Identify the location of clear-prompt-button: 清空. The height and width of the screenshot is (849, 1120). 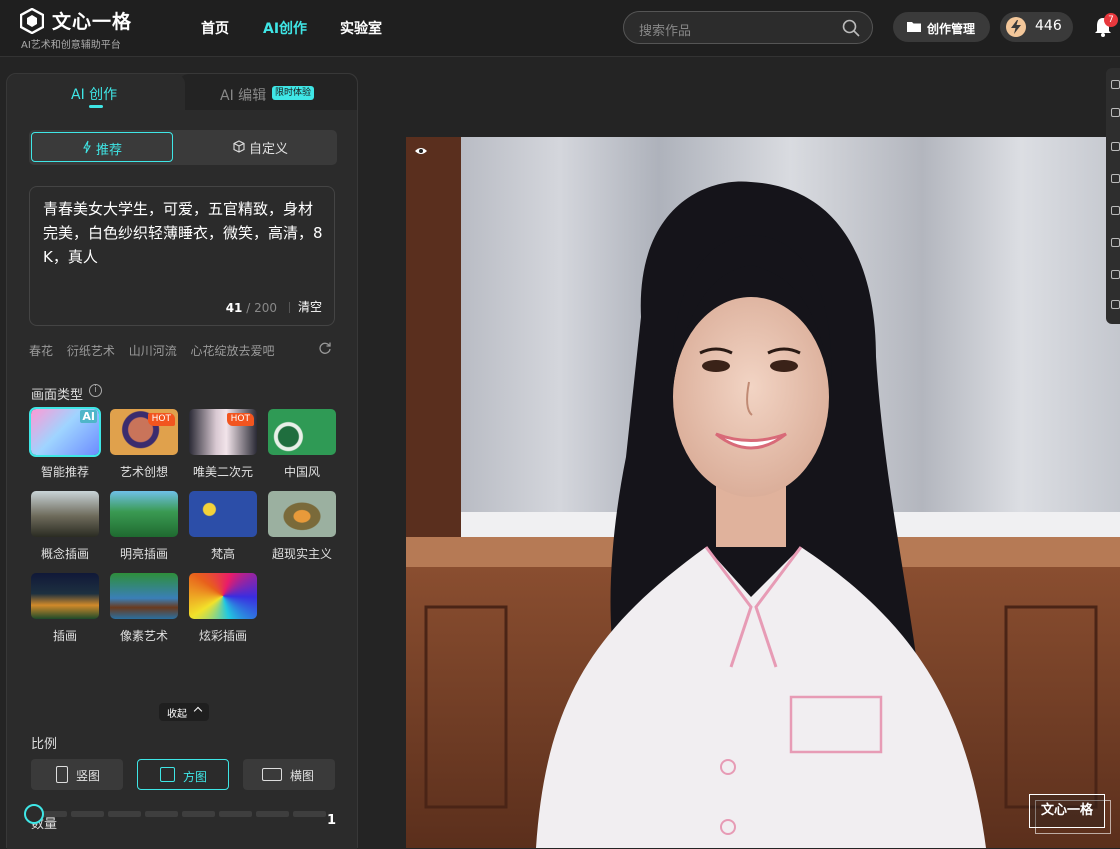
(310, 306).